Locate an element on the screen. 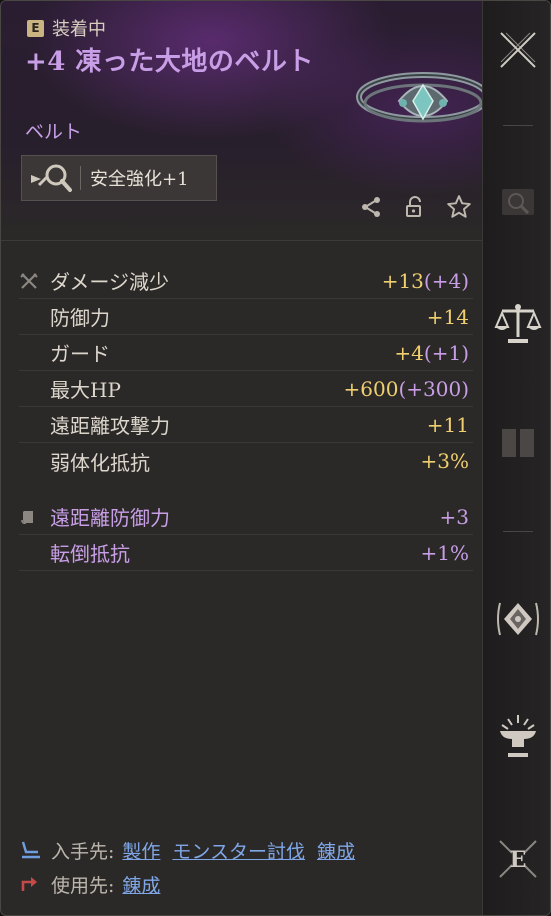 This screenshot has height=916, width=551. stat-value: +600(+300) is located at coordinates (406, 388).